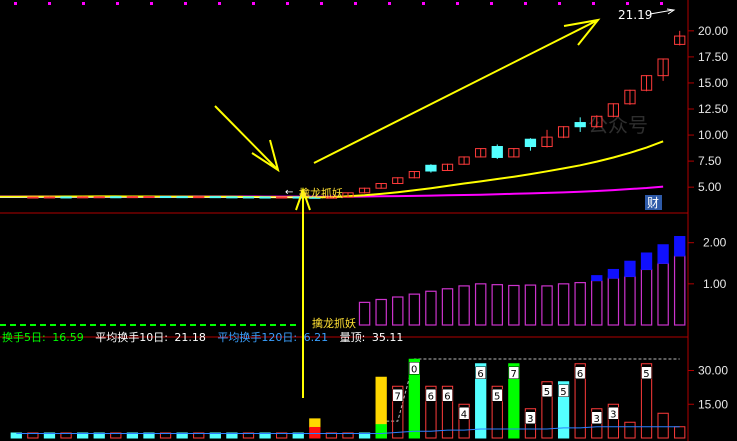 This screenshot has height=441, width=737. I want to click on signal-label-top: 擒龙抓妖, so click(321, 193).